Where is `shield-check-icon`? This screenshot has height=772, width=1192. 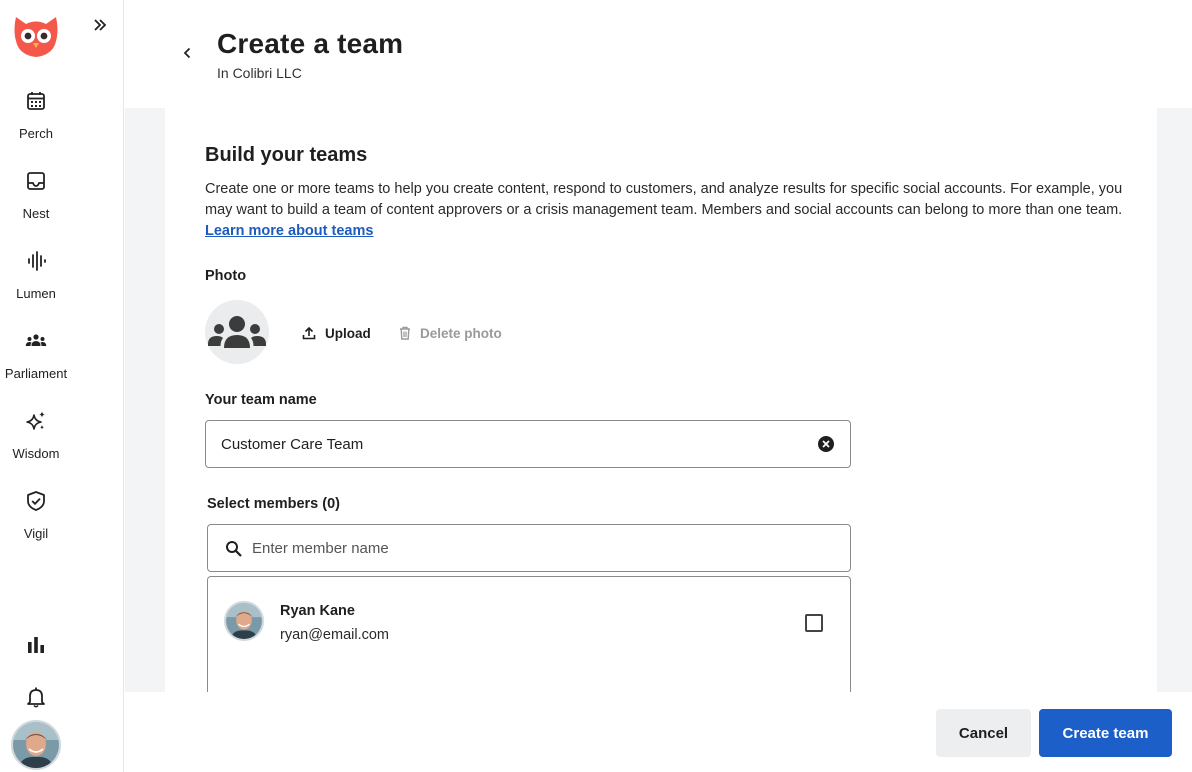 shield-check-icon is located at coordinates (36, 501).